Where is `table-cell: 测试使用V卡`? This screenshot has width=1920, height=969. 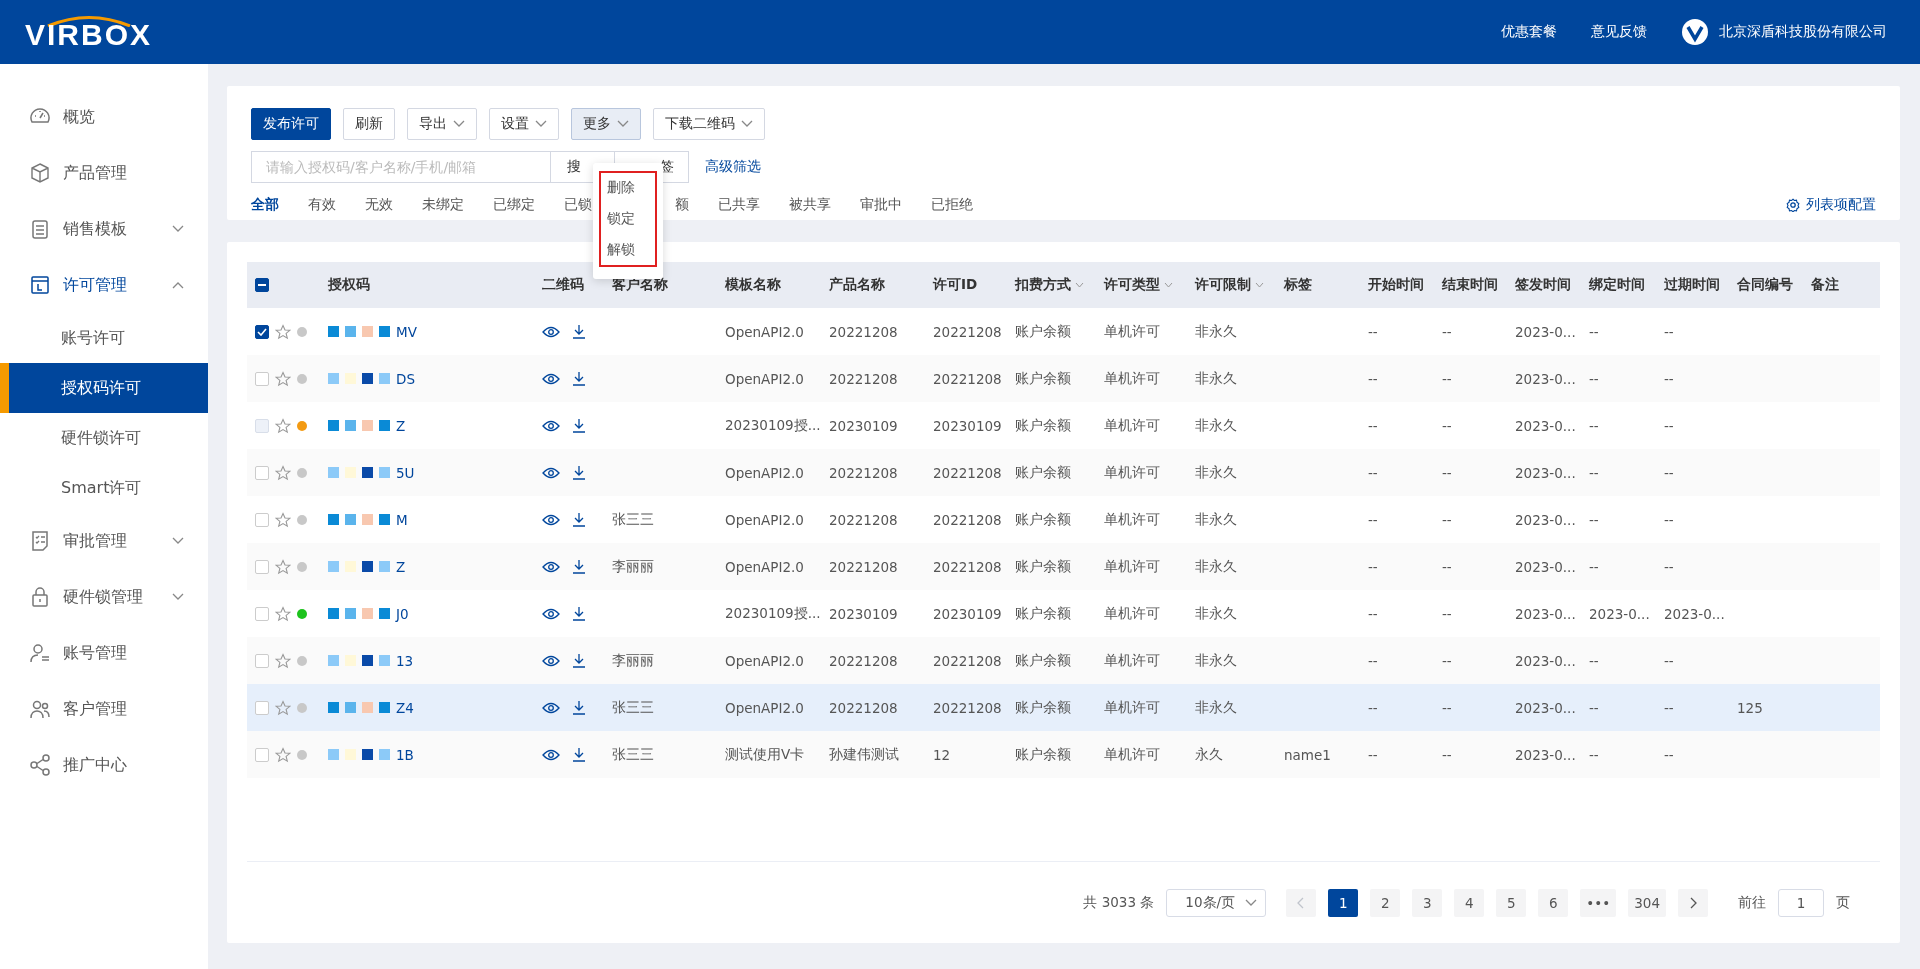
table-cell: 测试使用V卡 is located at coordinates (765, 754).